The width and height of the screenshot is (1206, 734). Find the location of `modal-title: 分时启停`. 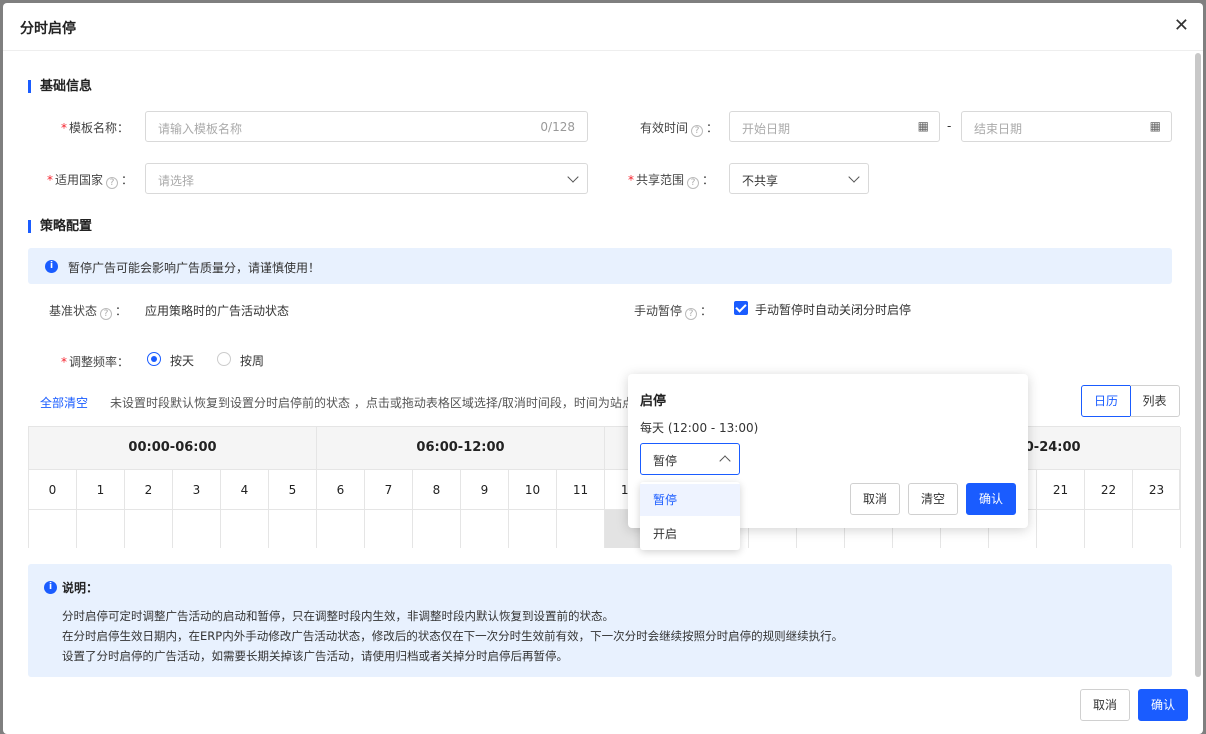

modal-title: 分时启停 is located at coordinates (48, 29).